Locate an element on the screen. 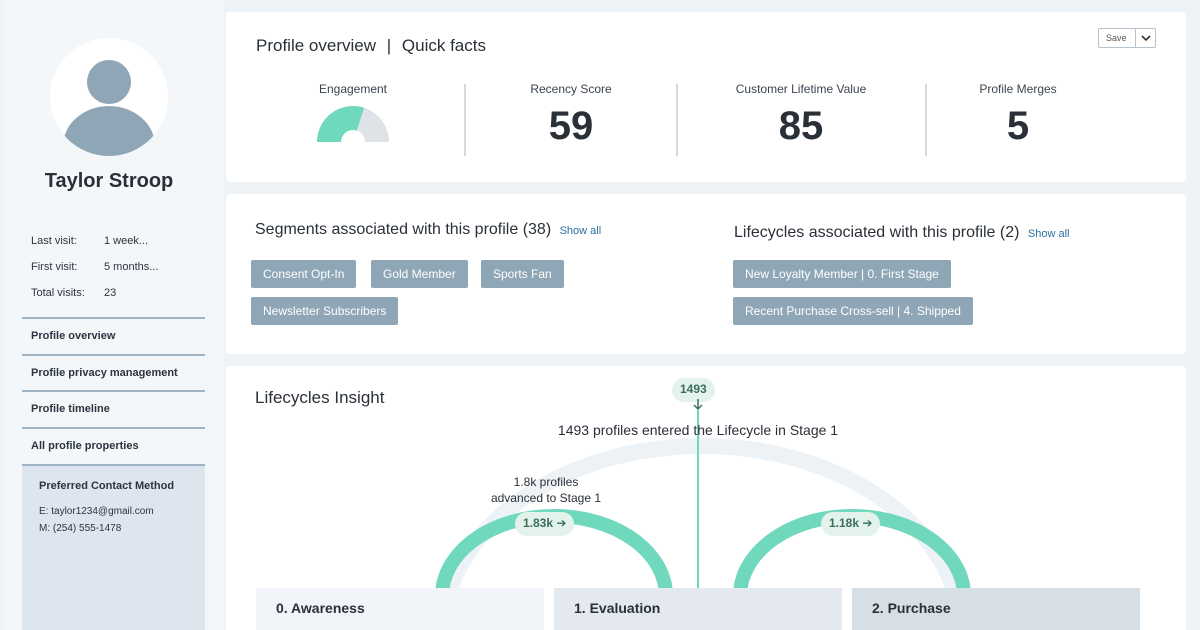 The image size is (1200, 630). profile-name: Taylor Stroop is located at coordinates (109, 181).